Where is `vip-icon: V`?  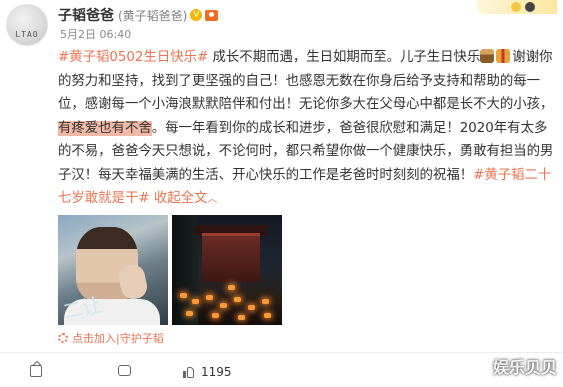 vip-icon: V is located at coordinates (196, 15).